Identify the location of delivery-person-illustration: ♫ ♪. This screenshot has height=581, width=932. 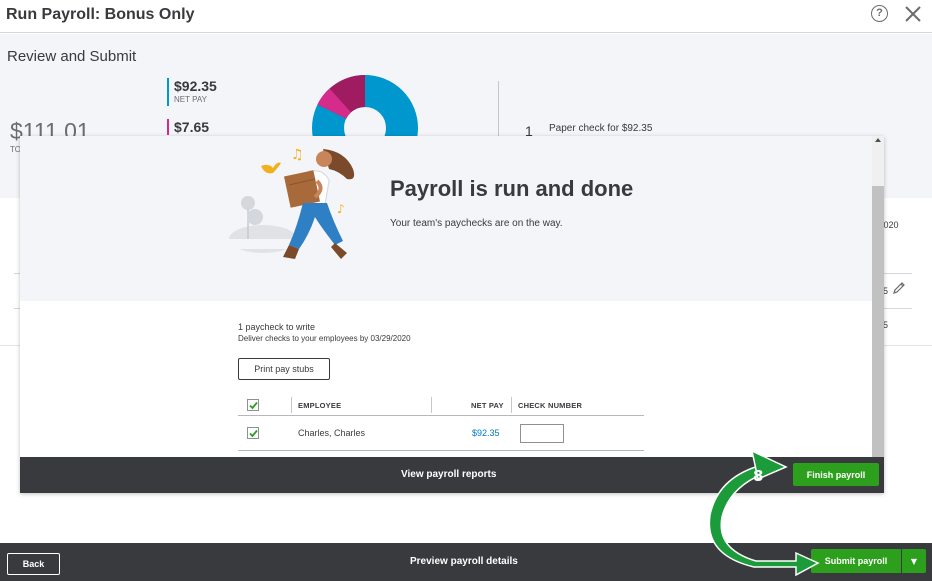
(292, 203).